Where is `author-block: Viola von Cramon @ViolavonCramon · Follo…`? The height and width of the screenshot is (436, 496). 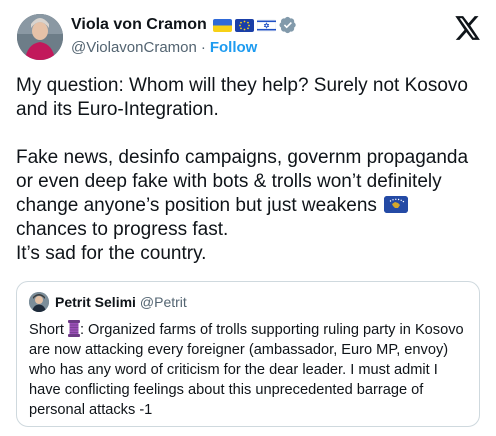
author-block: Viola von Cramon @ViolavonCramon · Follo… is located at coordinates (184, 35).